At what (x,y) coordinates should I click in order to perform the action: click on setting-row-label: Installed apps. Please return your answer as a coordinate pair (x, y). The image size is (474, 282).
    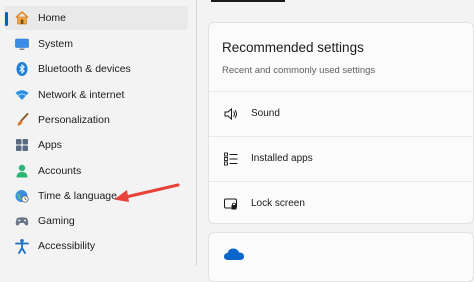
    Looking at the image, I should click on (282, 158).